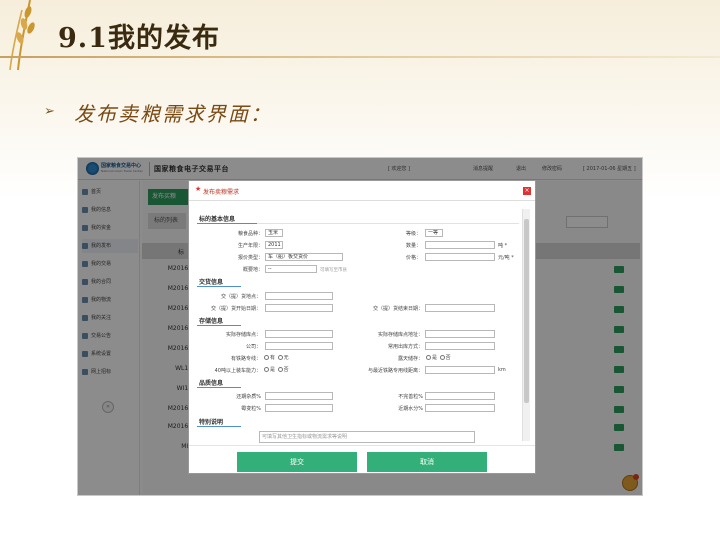 Image resolution: width=720 pixels, height=540 pixels. What do you see at coordinates (460, 346) in the screenshot?
I see `outbound-select` at bounding box center [460, 346].